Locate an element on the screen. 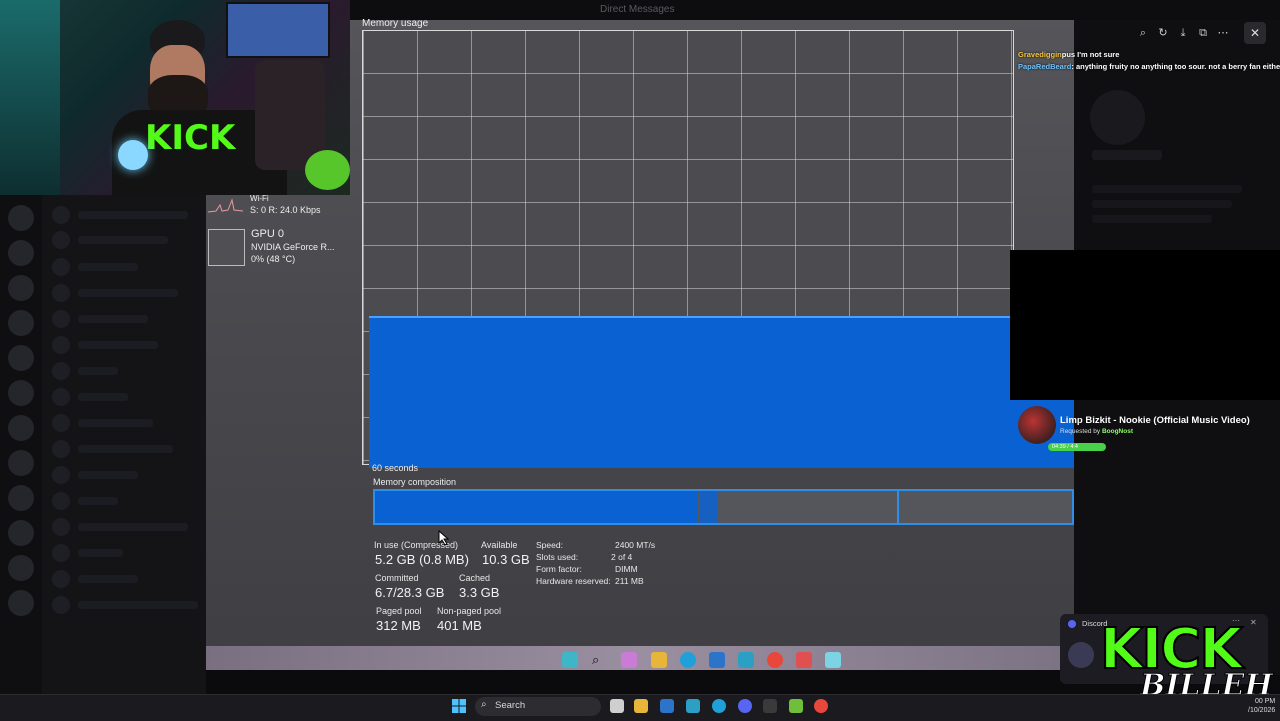 The height and width of the screenshot is (721, 1280). discord-taskbar-icon is located at coordinates (745, 706).